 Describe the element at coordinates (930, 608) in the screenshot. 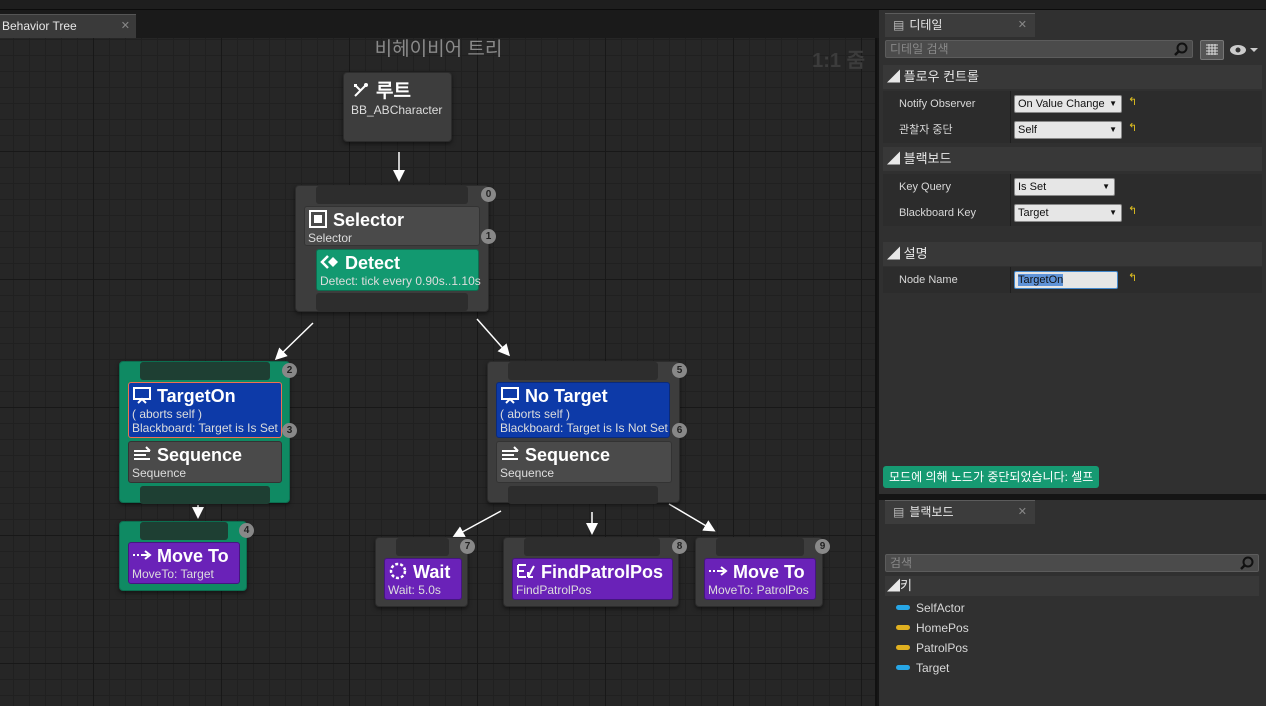

I see `blackboard-key-item: SelfActor` at that location.